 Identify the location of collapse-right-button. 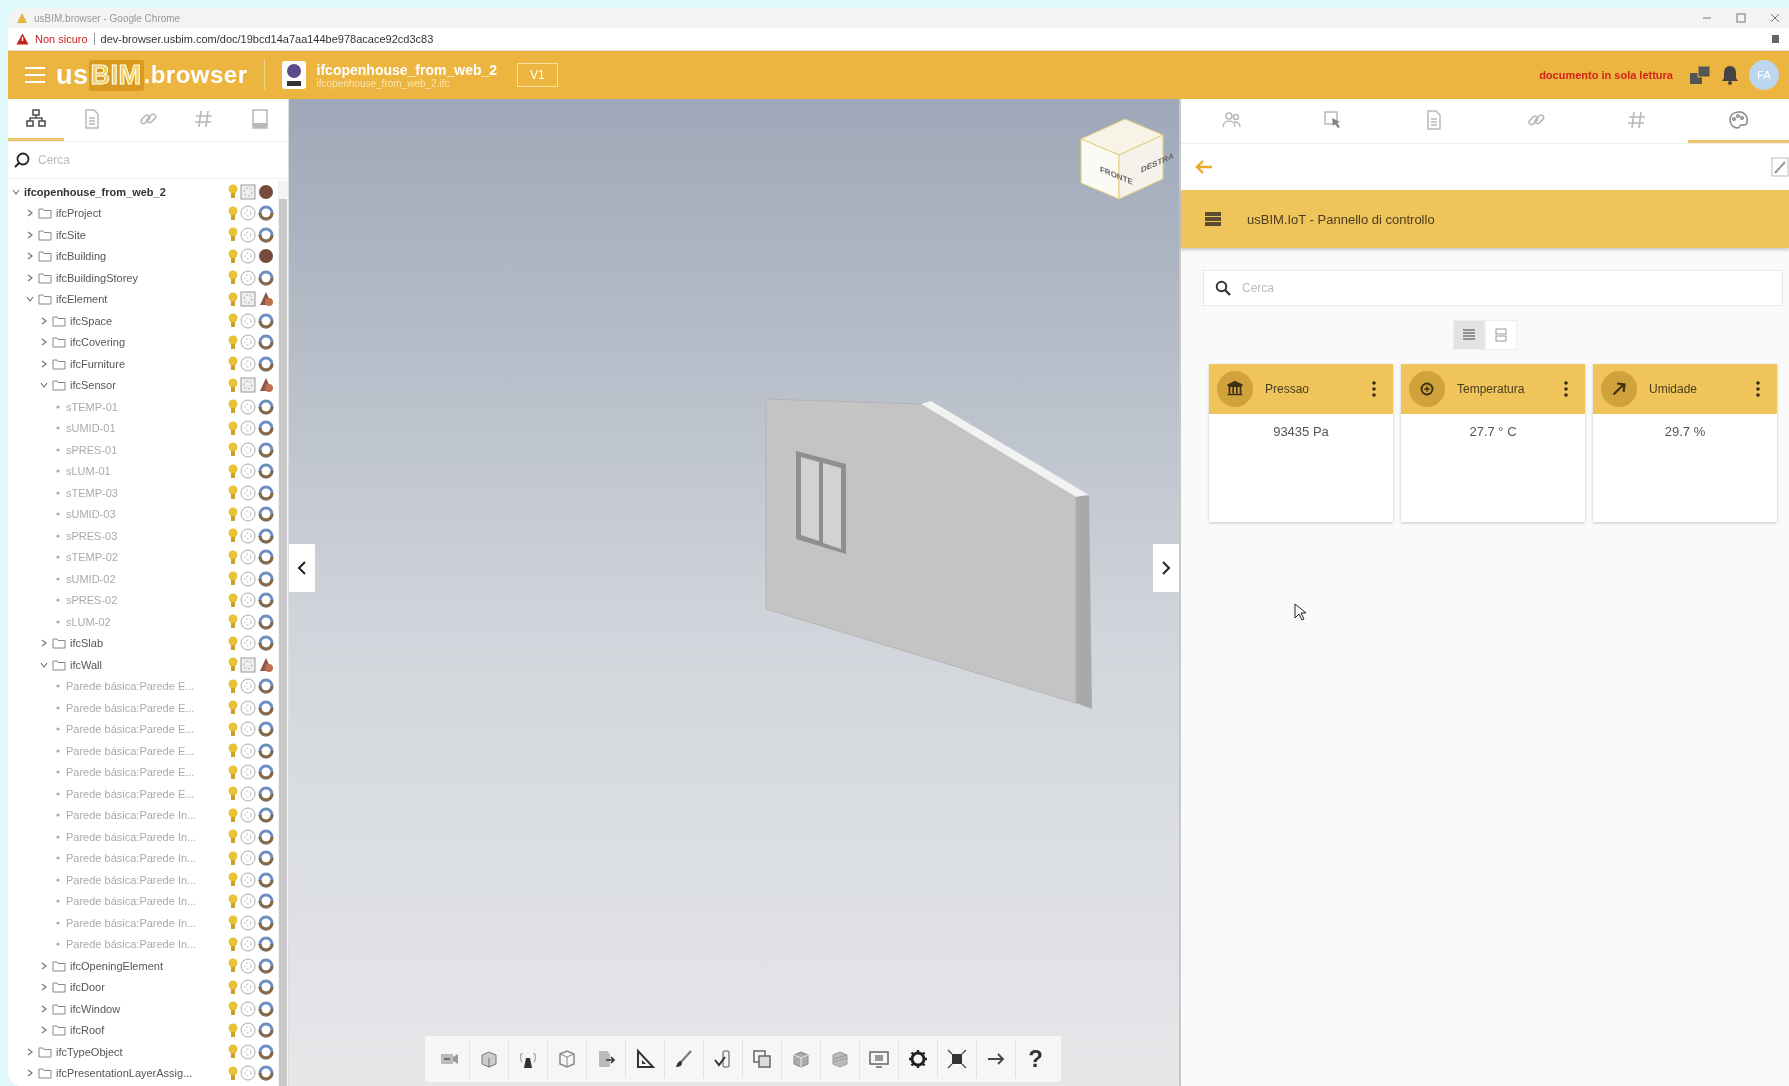
(1166, 568).